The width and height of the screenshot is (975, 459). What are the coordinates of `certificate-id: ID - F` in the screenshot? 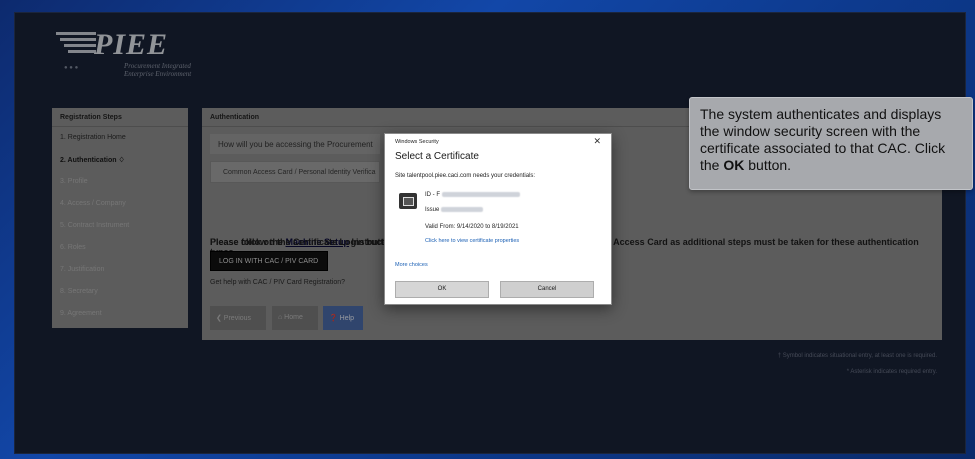 It's located at (472, 195).